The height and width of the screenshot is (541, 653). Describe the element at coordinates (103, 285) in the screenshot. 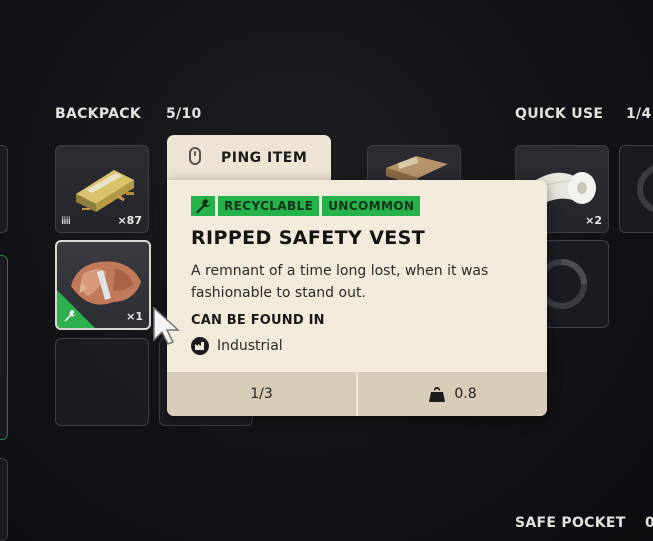

I see `backpack-slot-vest: ×1` at that location.